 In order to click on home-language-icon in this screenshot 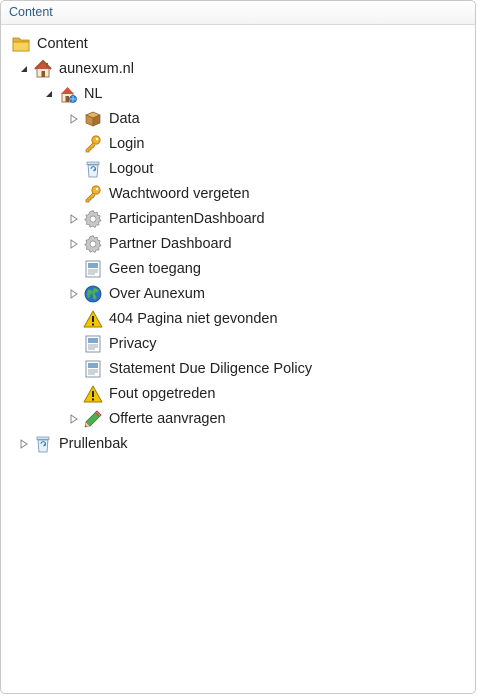, I will do `click(68, 94)`.